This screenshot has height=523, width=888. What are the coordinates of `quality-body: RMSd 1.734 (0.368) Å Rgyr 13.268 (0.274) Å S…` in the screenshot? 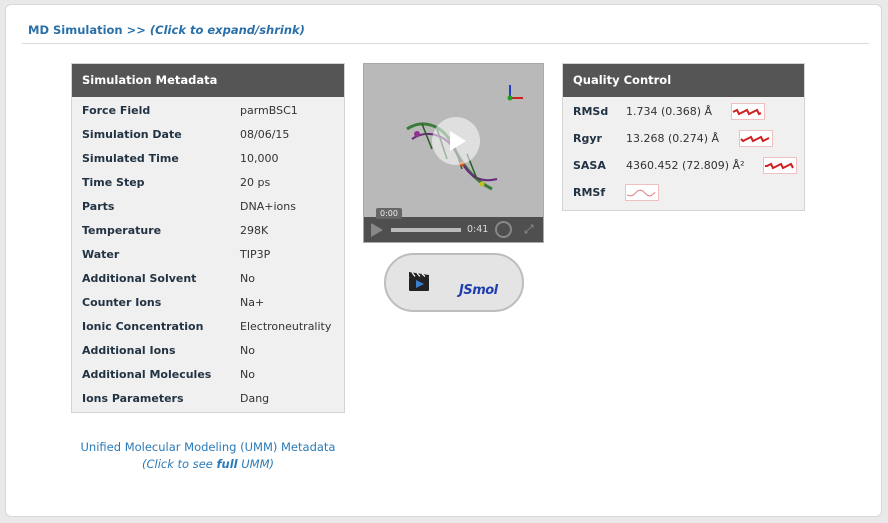 It's located at (683, 153).